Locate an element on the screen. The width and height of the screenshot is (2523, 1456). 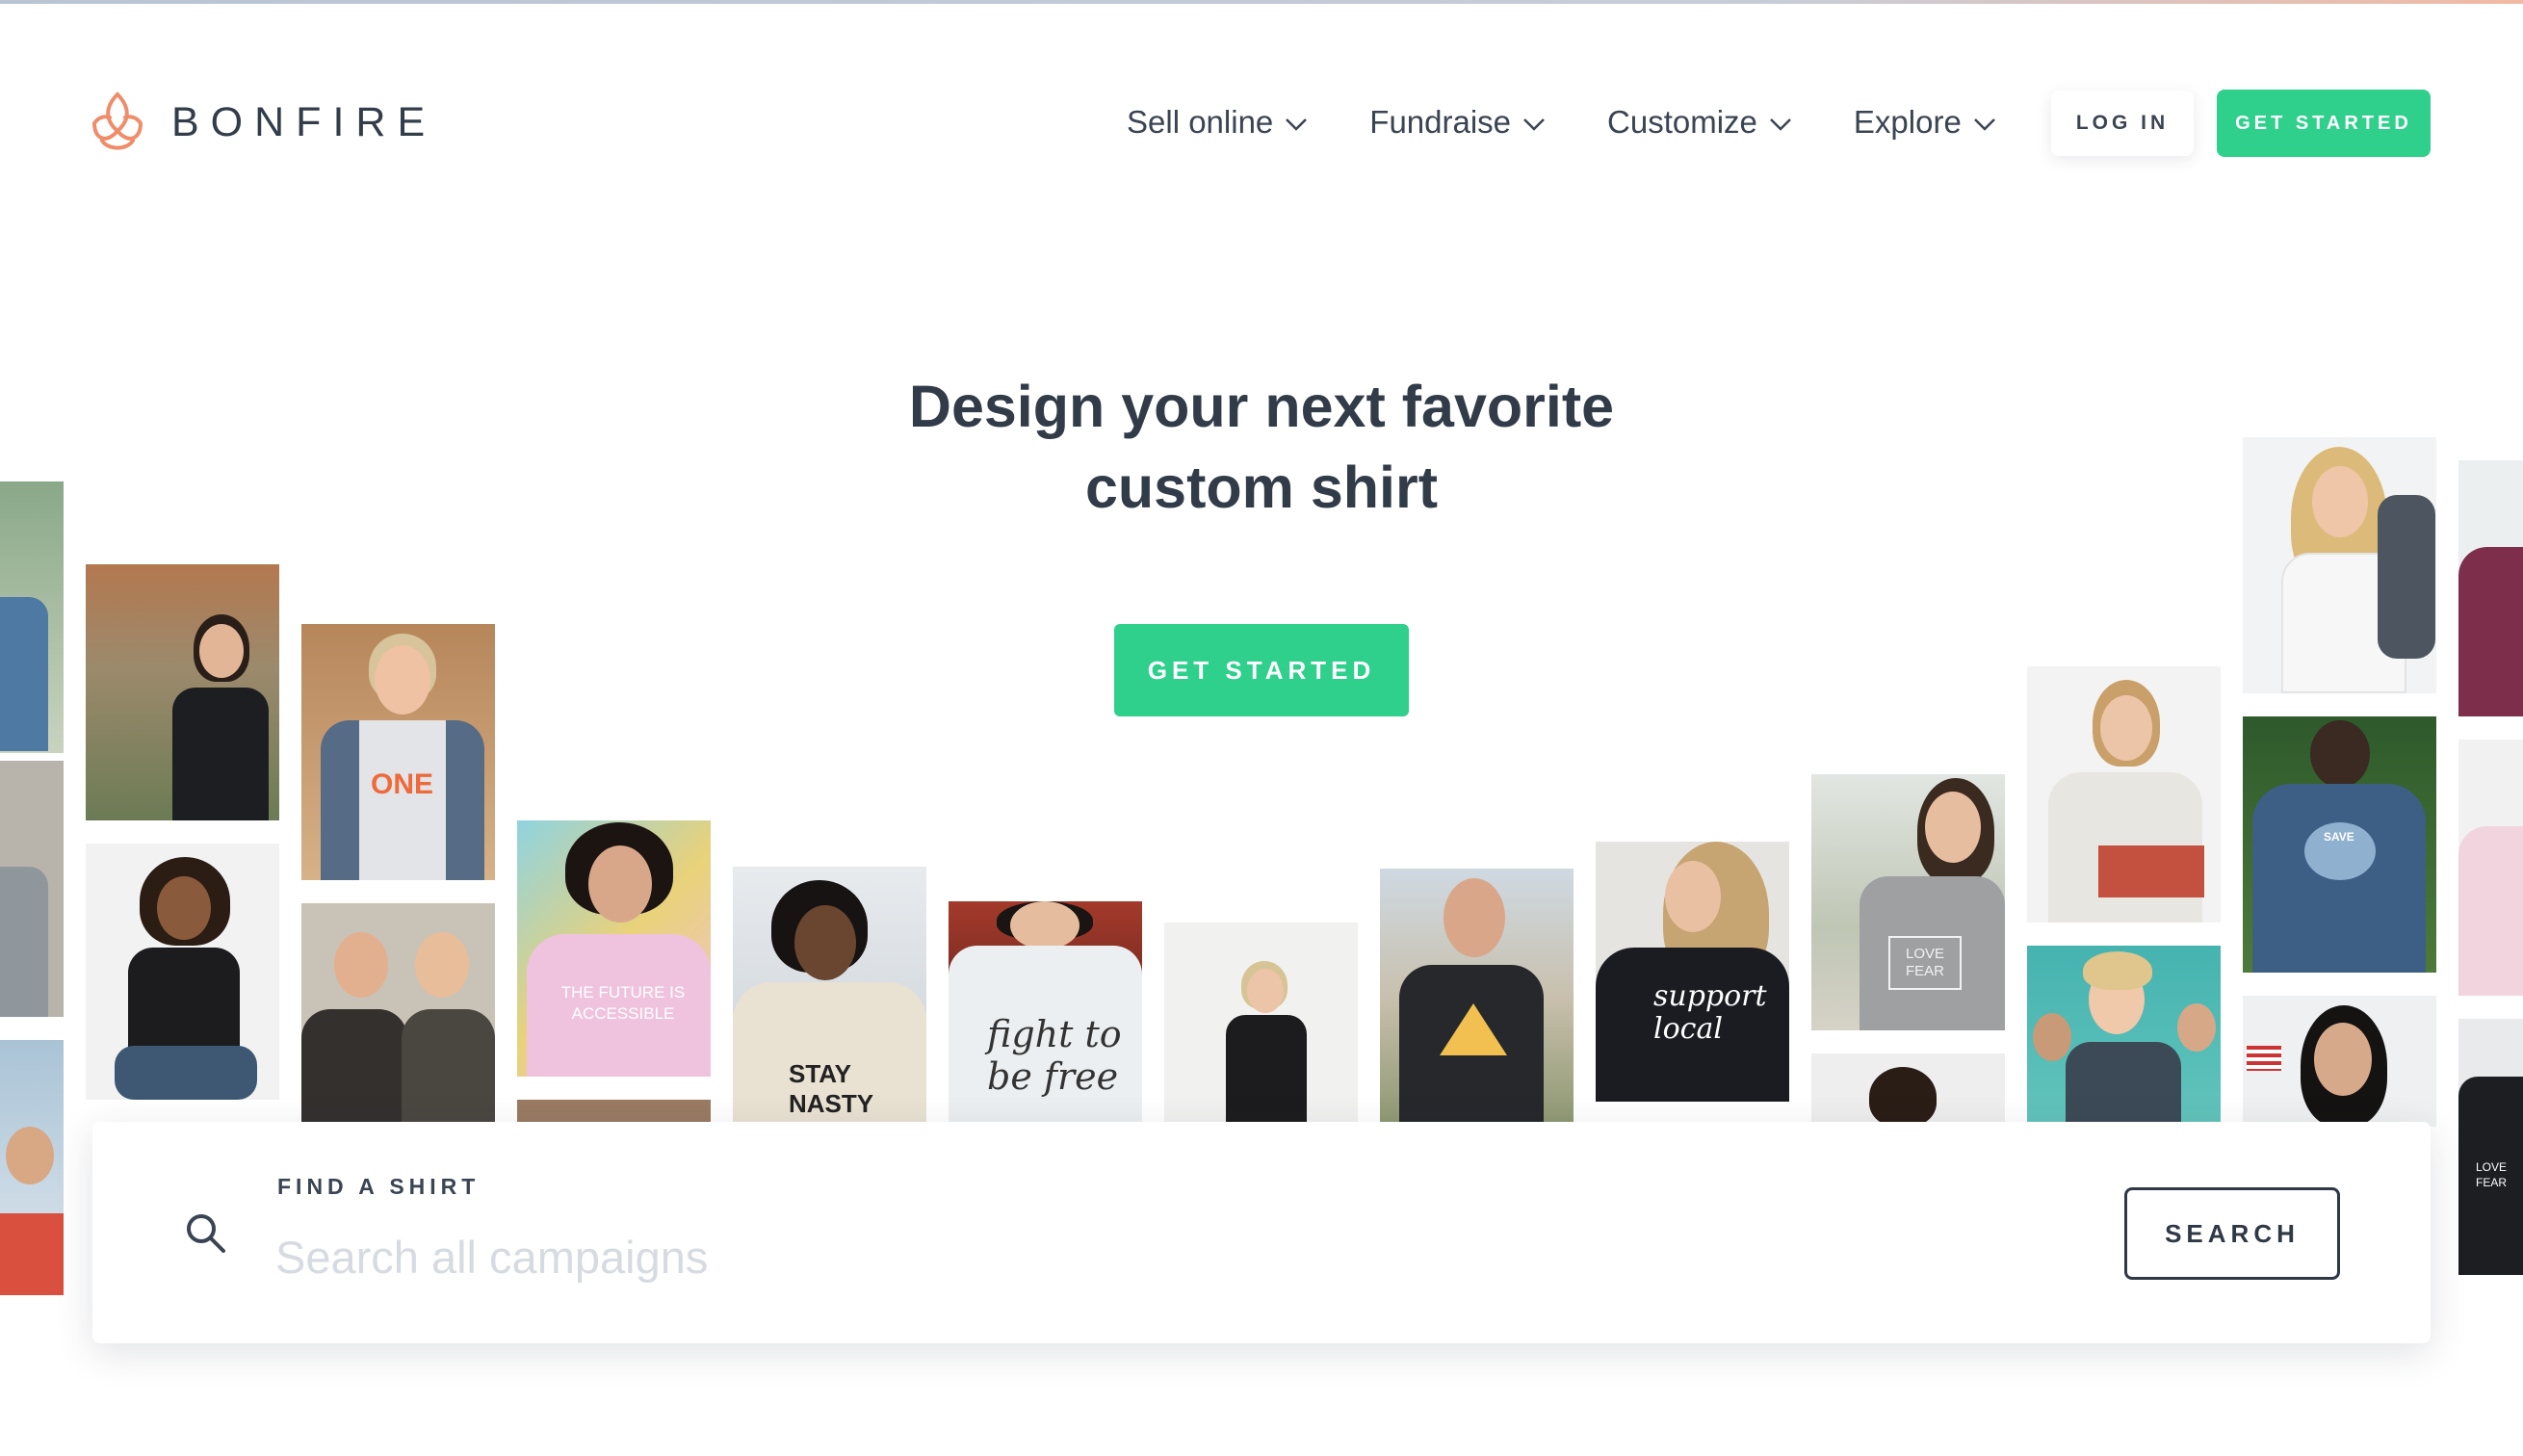
nav-item-label: Fundraise is located at coordinates (1440, 122).